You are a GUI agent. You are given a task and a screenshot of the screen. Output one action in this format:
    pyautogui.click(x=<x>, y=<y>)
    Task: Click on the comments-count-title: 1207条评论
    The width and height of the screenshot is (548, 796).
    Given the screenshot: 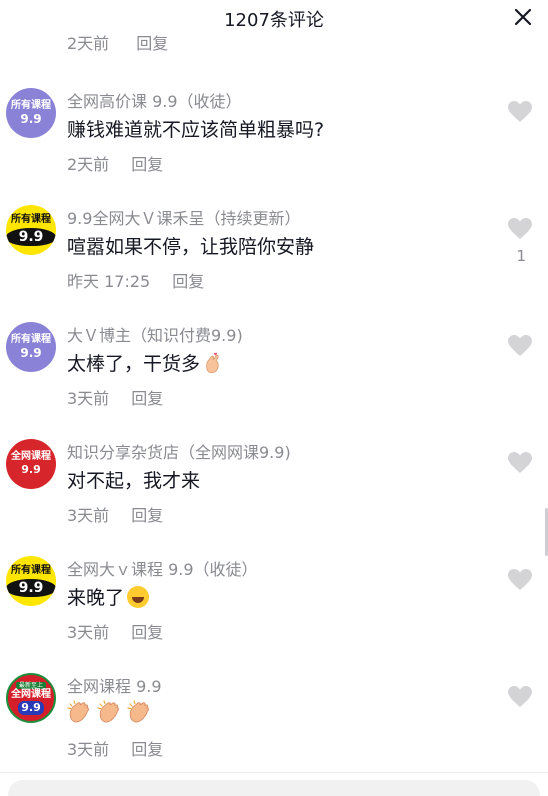 What is the action you would take?
    pyautogui.click(x=274, y=20)
    